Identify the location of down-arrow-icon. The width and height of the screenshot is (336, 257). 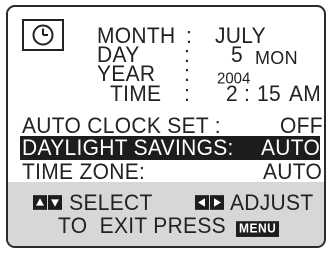
(55, 202).